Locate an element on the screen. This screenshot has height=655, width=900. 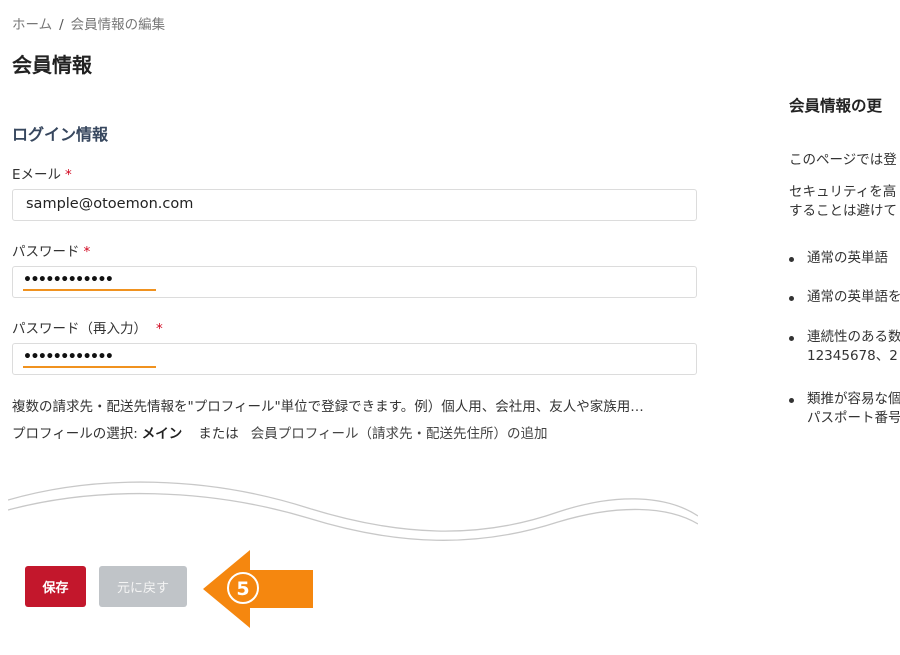
password-confirm-field: •••••••••••• is located at coordinates (354, 359).